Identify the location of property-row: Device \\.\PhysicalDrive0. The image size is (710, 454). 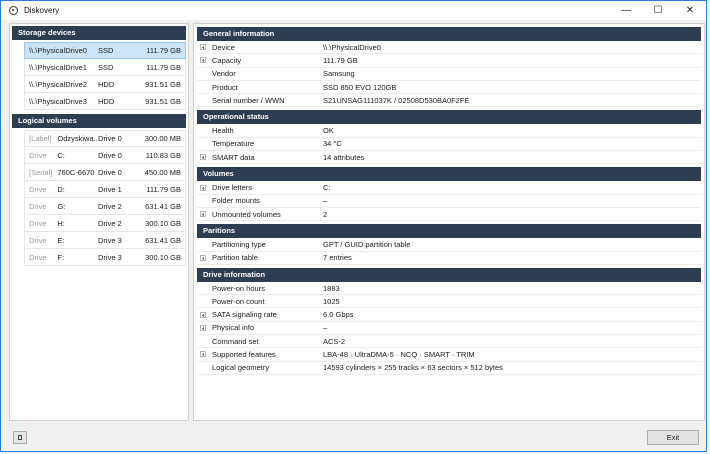
(449, 48).